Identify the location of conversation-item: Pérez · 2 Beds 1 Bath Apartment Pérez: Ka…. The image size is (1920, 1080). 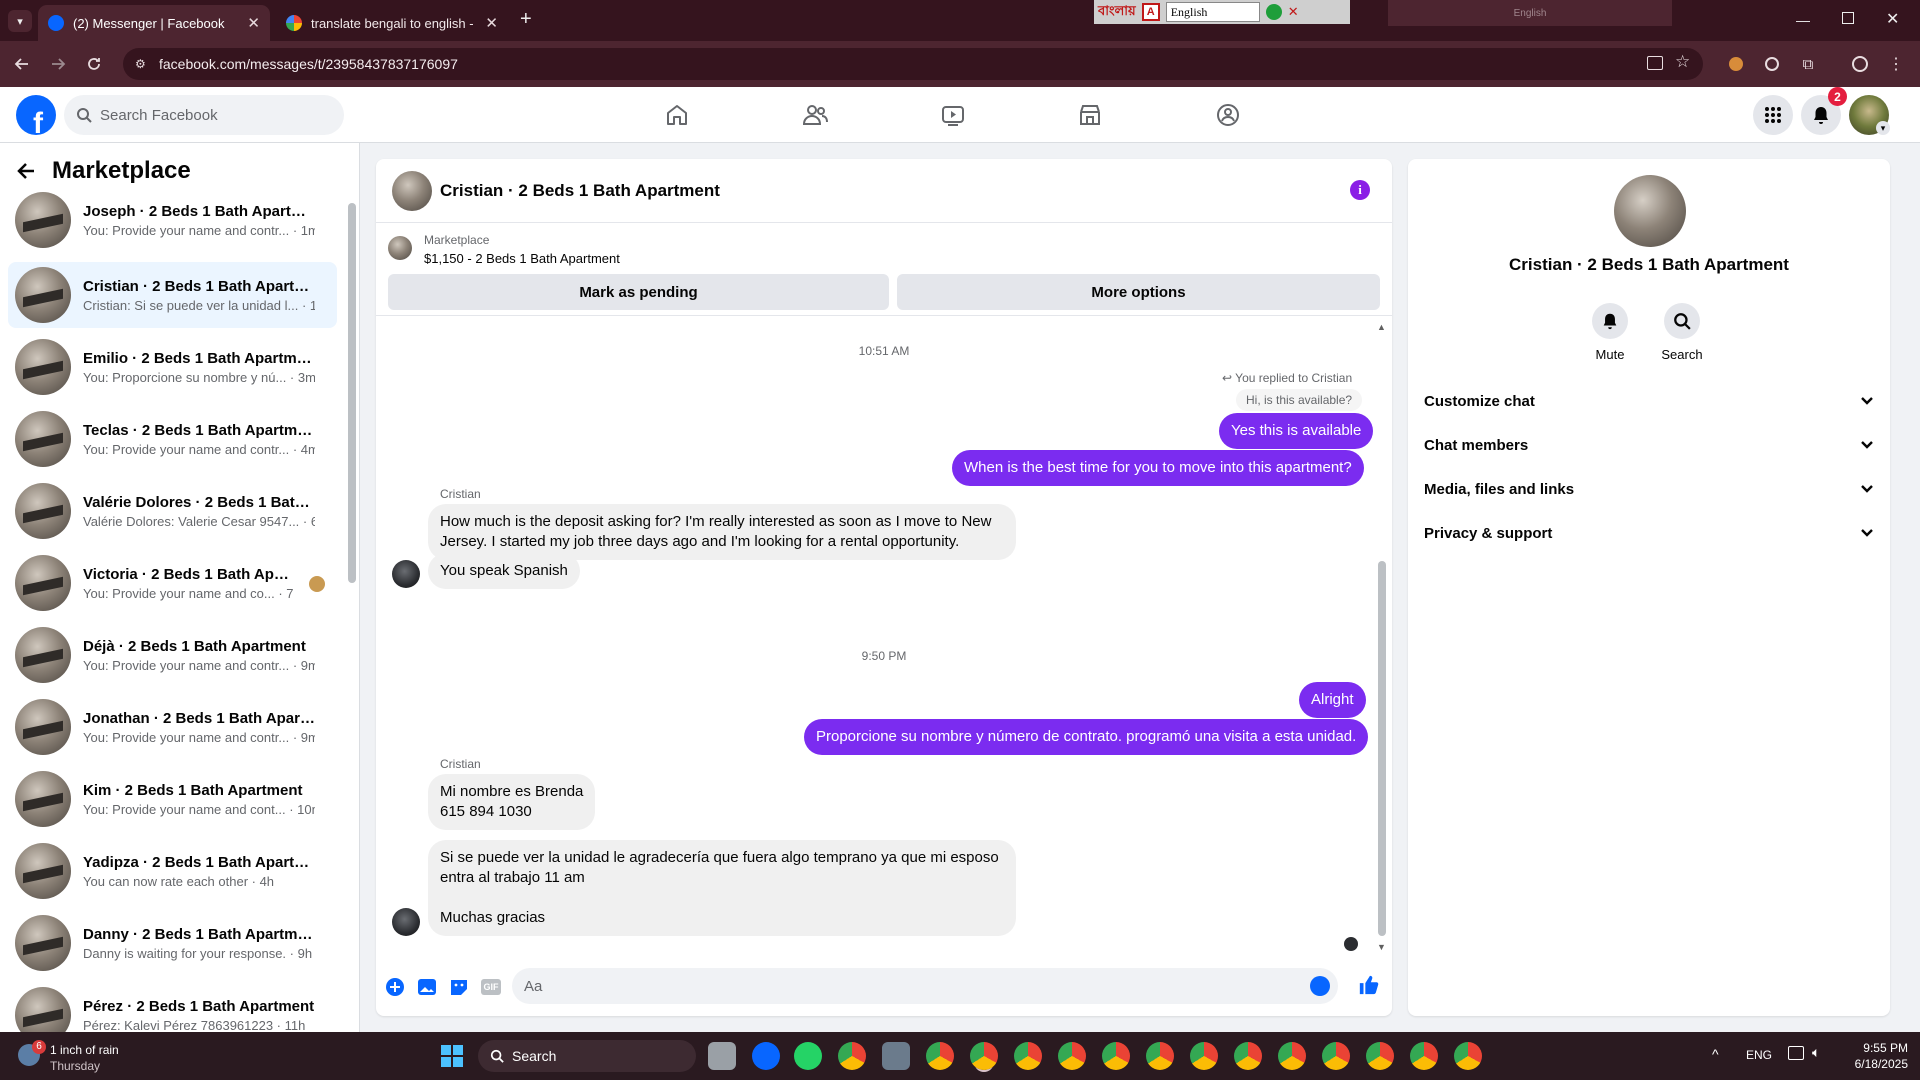
(172, 1007).